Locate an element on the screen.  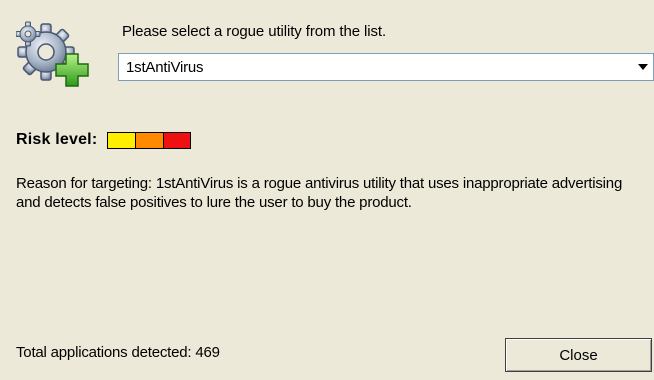
risk-segment-medium is located at coordinates (149, 140).